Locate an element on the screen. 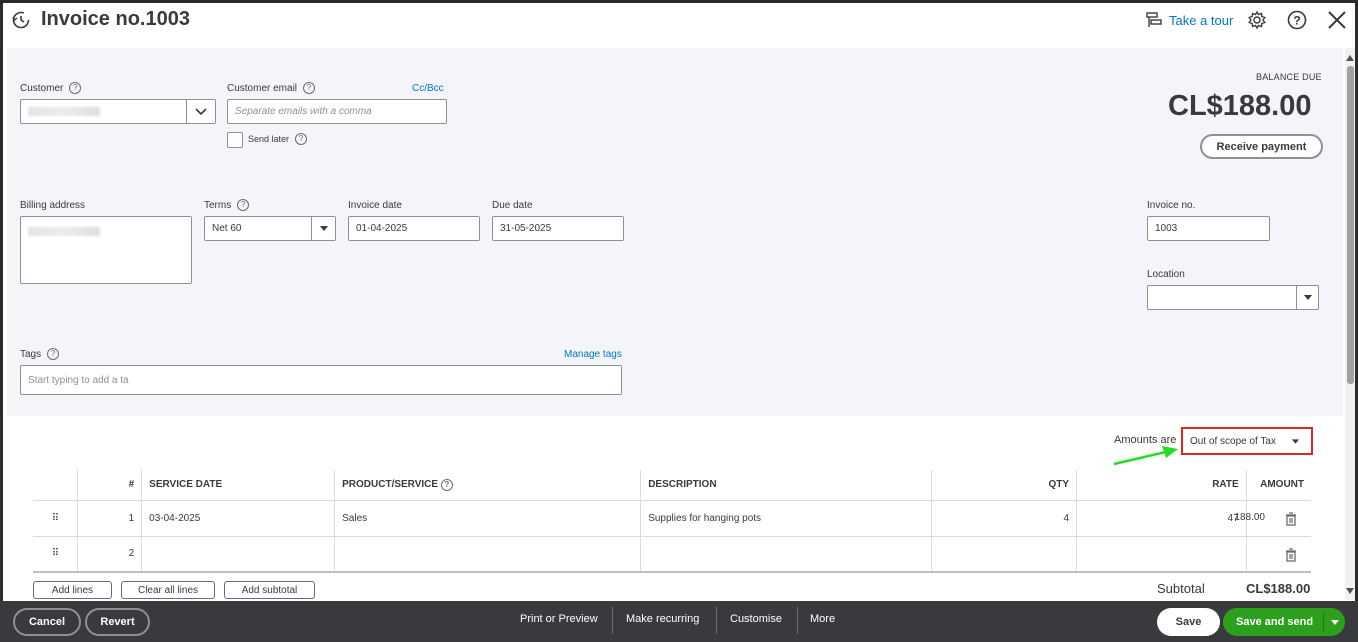 The width and height of the screenshot is (1358, 642). scrollbar-thumb is located at coordinates (1350, 225).